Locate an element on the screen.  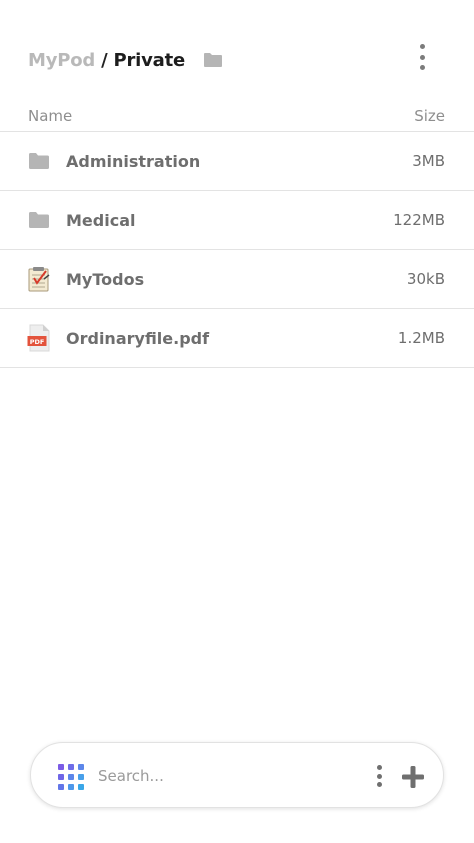
list-item: Medical 122MB is located at coordinates (237, 220).